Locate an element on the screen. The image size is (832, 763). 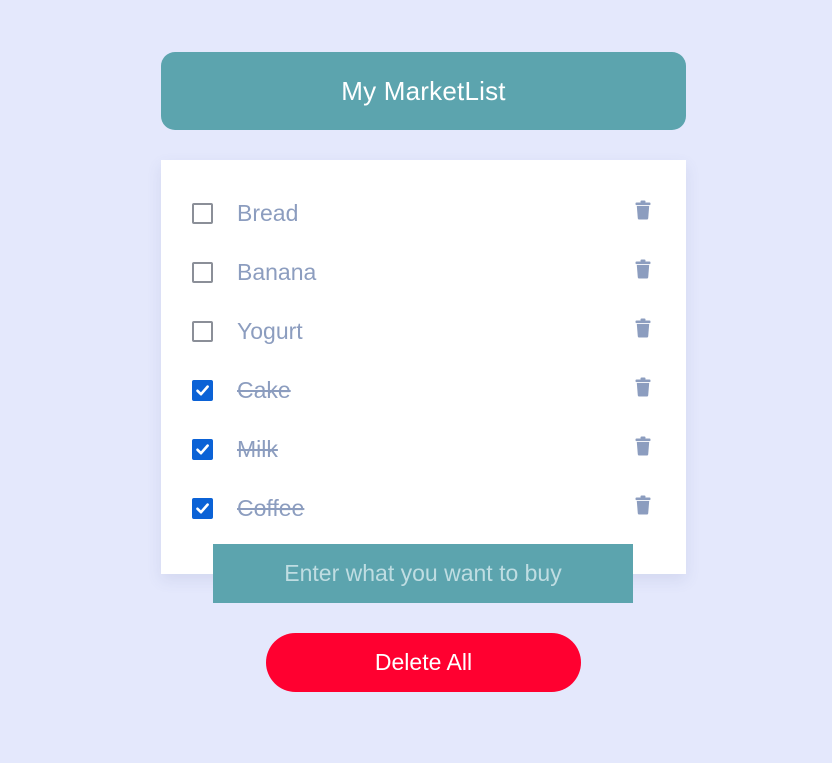
item-label: Yogurt is located at coordinates (270, 331).